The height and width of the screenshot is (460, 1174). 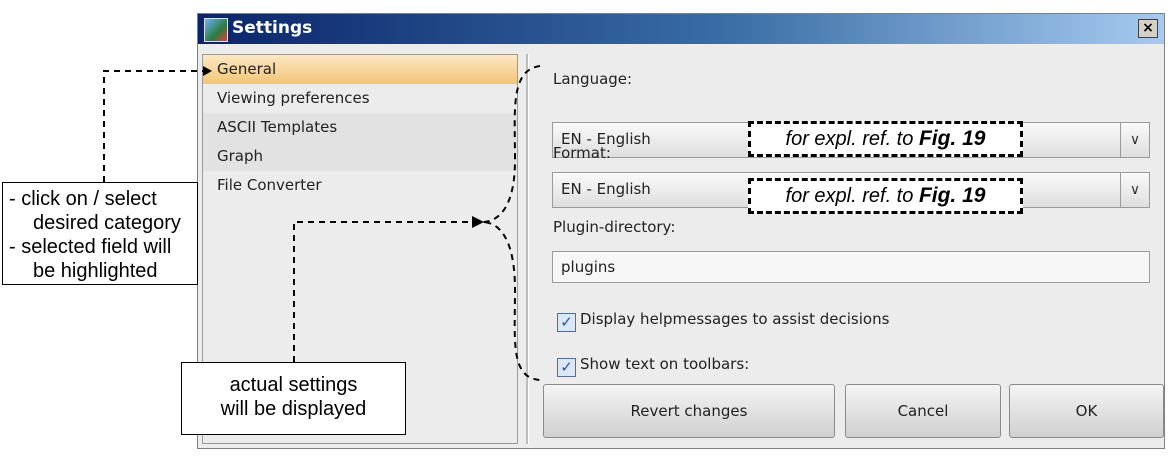 I want to click on arrow-to-general, so click(x=154, y=126).